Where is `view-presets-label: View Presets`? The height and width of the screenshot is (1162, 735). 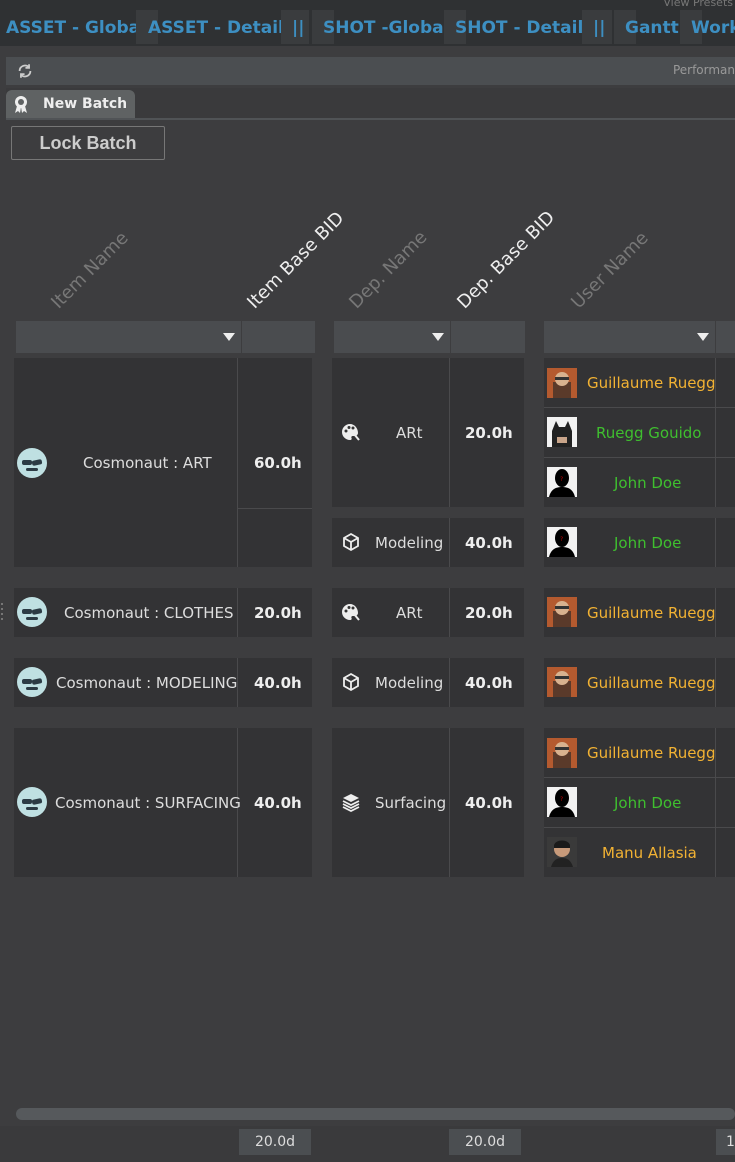
view-presets-label: View Presets is located at coordinates (698, 4).